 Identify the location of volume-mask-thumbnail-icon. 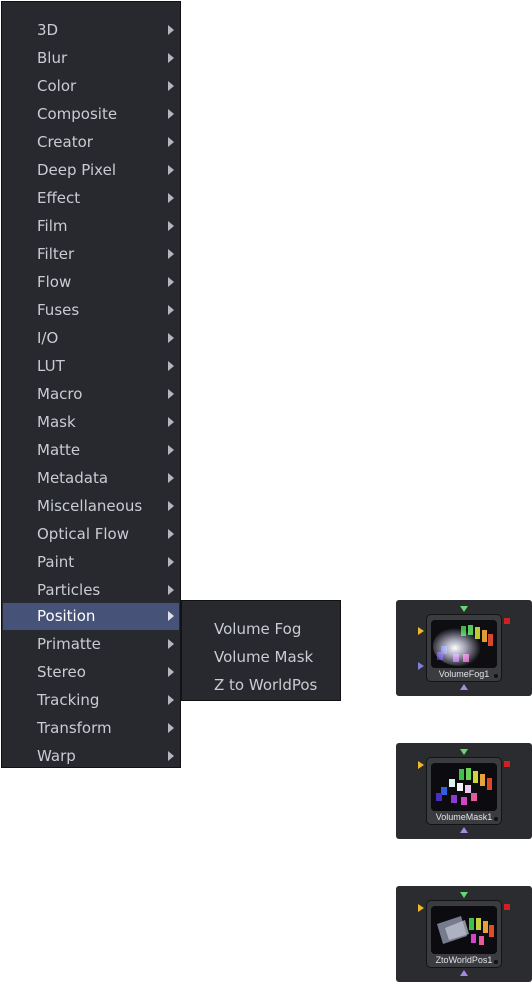
(464, 787).